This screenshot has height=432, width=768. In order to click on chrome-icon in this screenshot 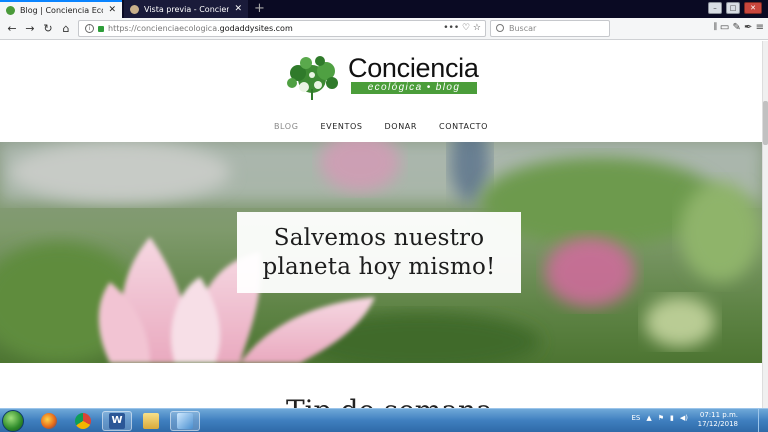, I will do `click(83, 421)`.